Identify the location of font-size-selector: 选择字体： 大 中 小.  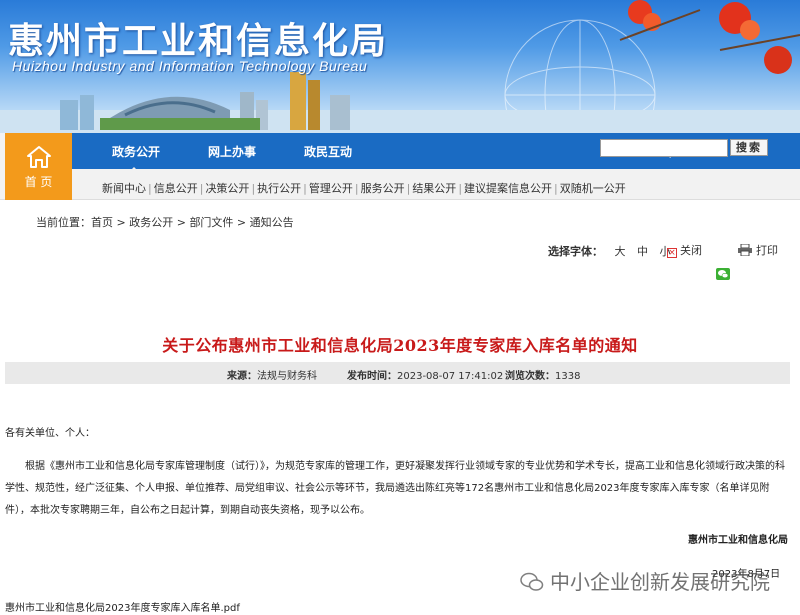
(609, 251).